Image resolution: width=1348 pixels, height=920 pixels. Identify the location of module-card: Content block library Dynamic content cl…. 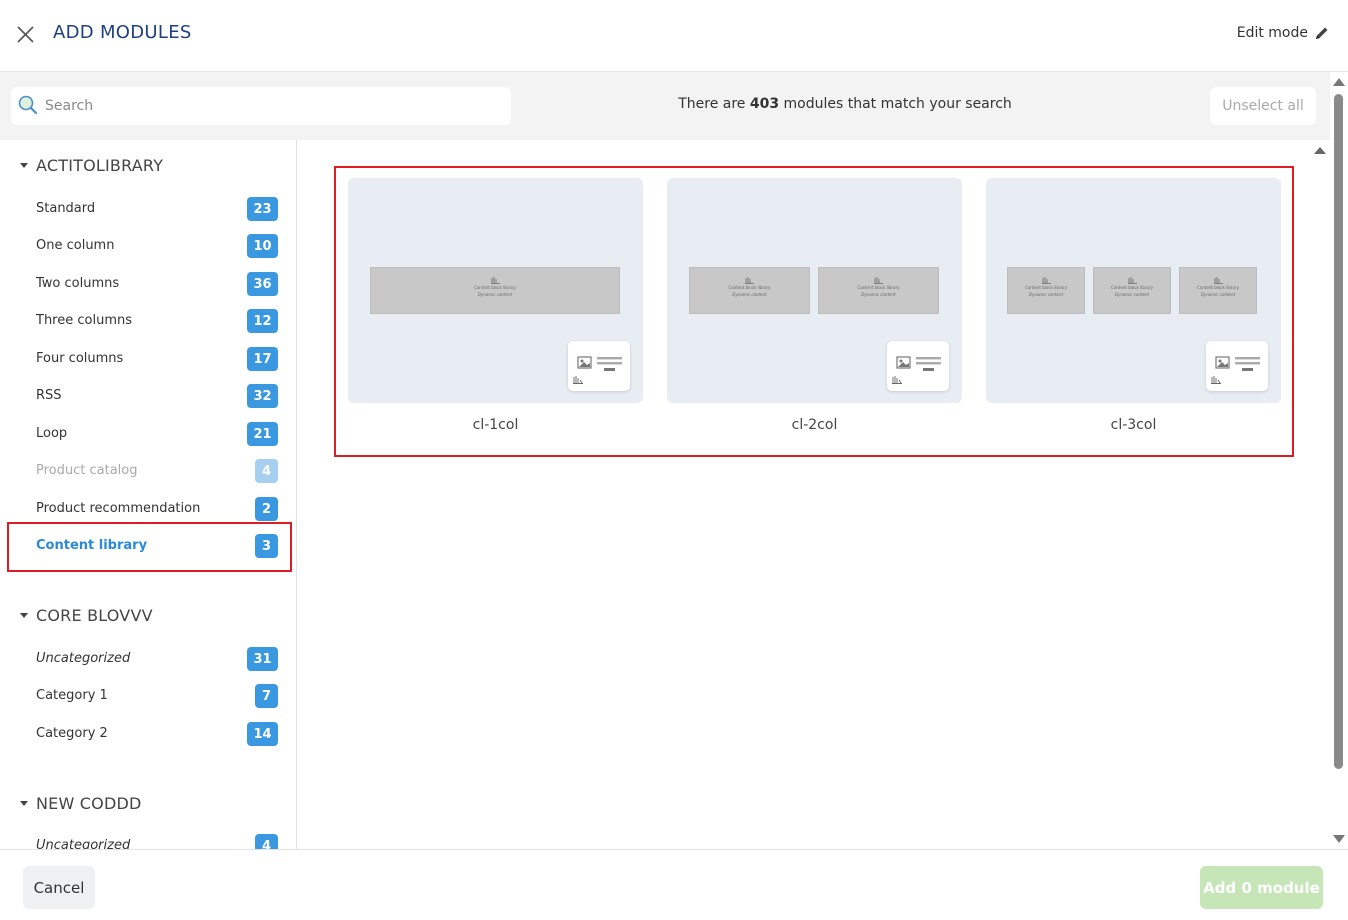
(495, 308).